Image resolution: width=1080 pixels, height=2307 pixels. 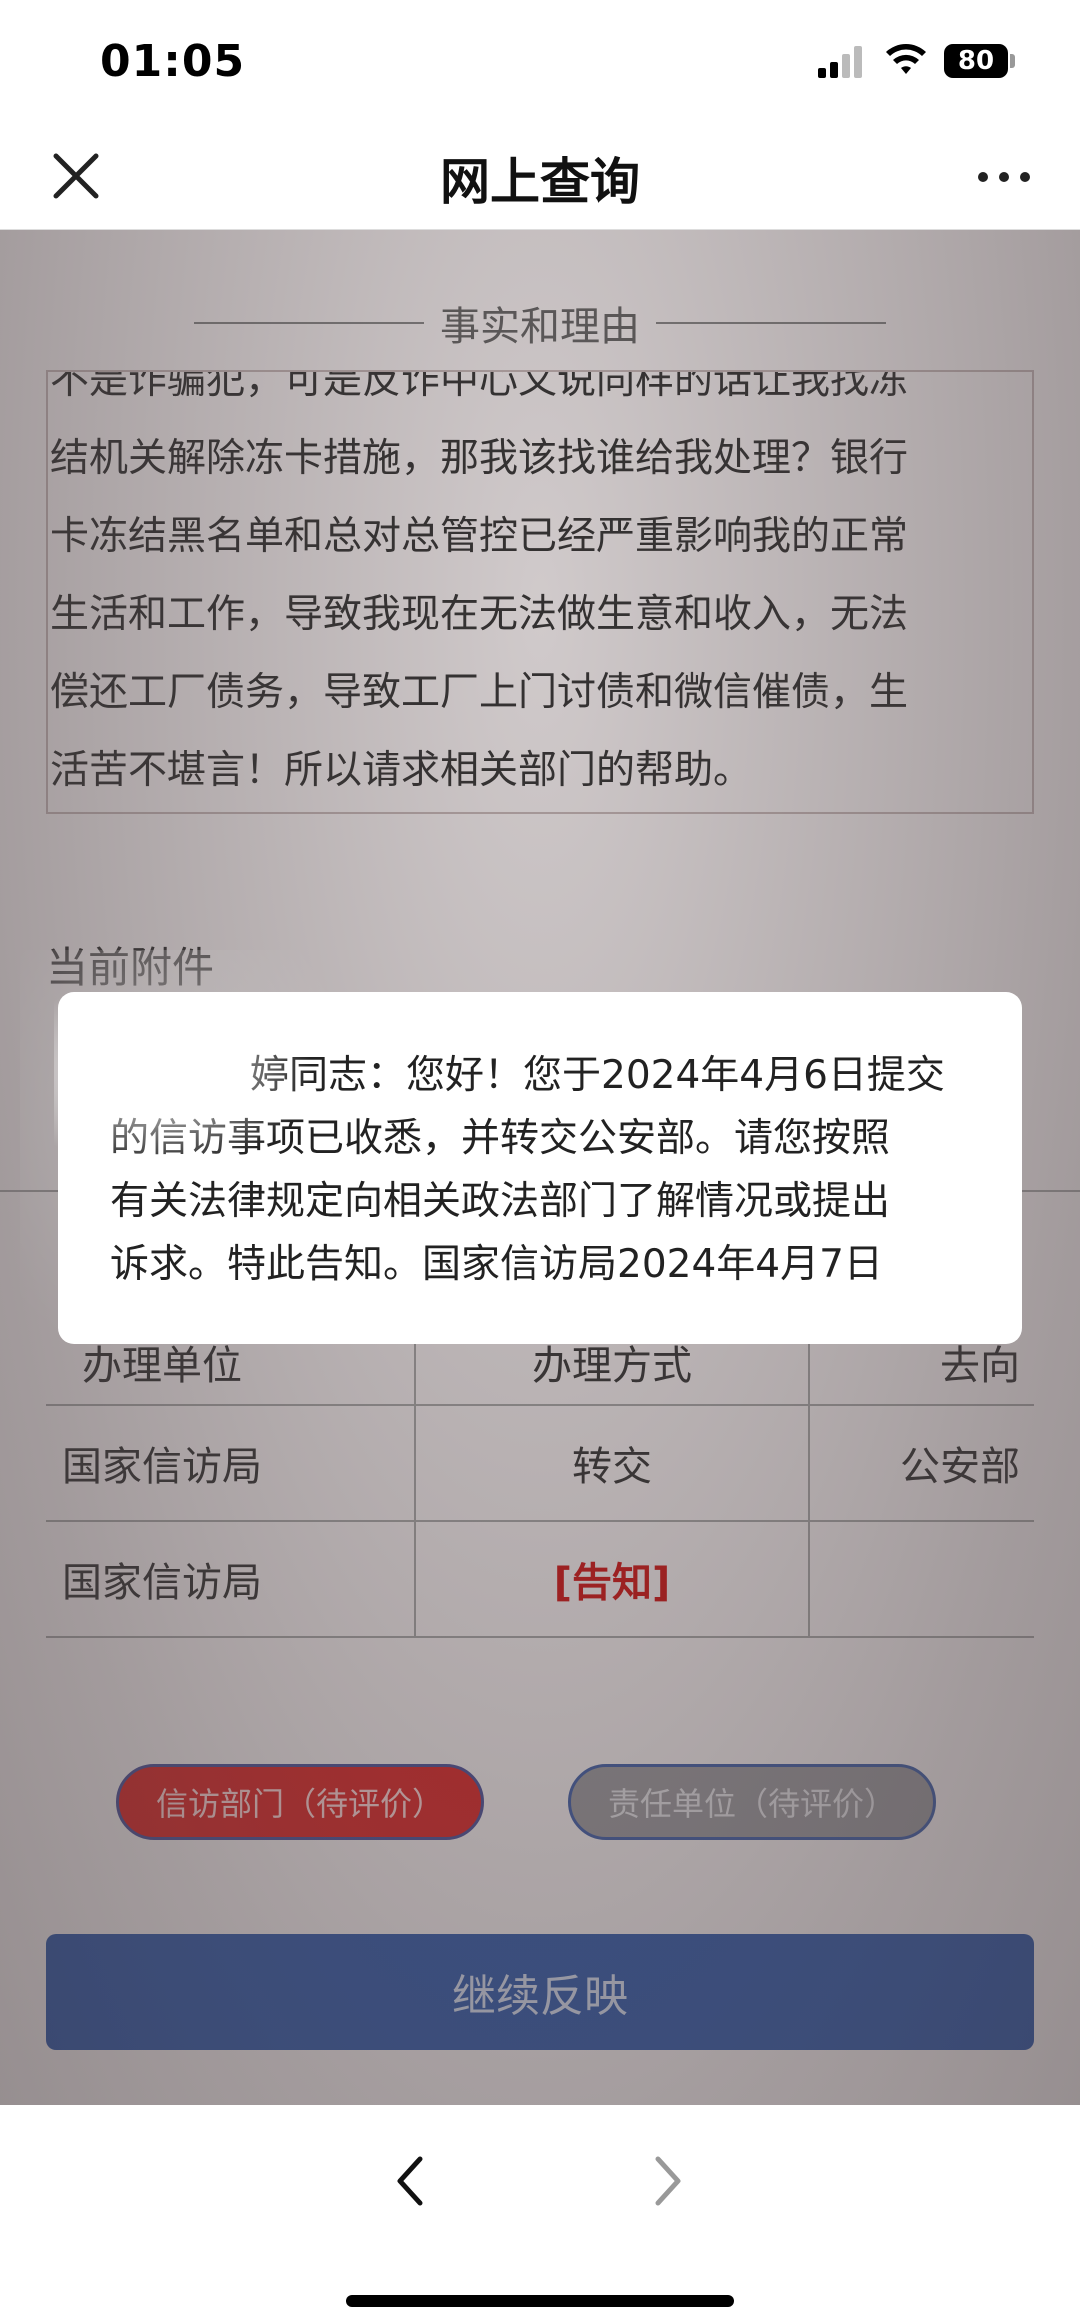 I want to click on facts-line: 结机关解除冻卡措施，那我该找谁给我处理？银行, so click(x=479, y=458).